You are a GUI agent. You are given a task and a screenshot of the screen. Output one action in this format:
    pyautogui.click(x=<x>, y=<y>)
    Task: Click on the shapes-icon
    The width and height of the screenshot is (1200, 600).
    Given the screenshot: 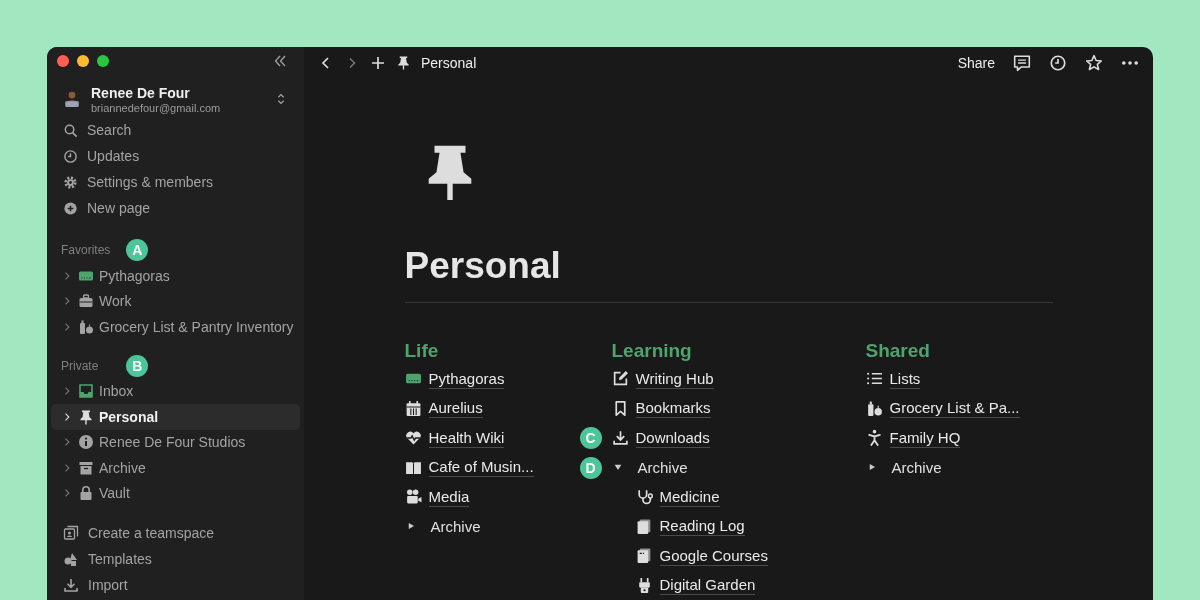 What is the action you would take?
    pyautogui.click(x=71, y=559)
    